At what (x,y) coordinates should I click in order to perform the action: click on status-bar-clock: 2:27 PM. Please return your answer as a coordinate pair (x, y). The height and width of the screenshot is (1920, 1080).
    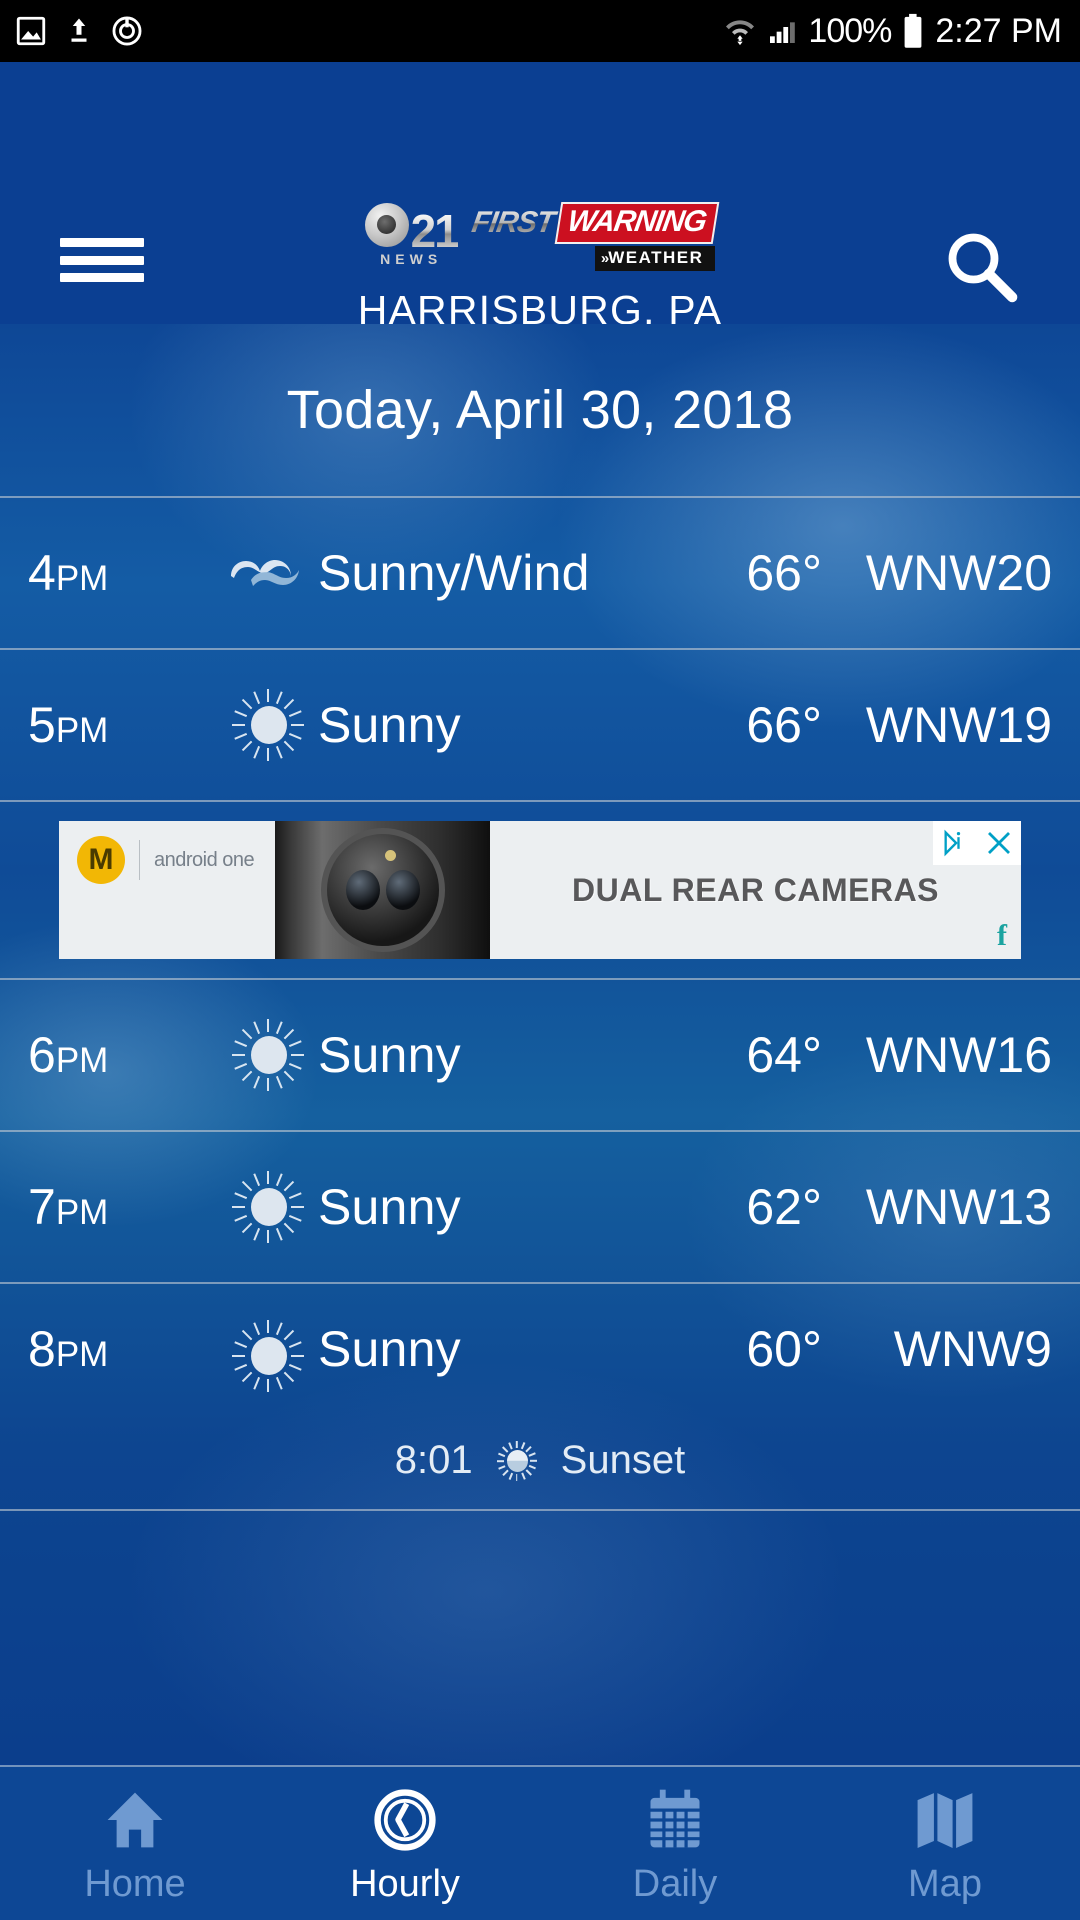
    Looking at the image, I should click on (998, 30).